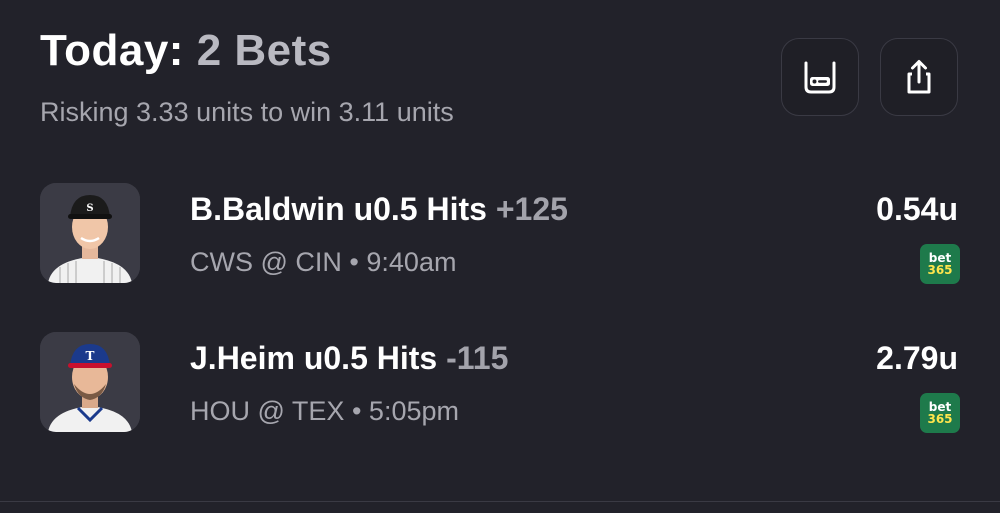  What do you see at coordinates (917, 358) in the screenshot?
I see `bet-units: 2.79u` at bounding box center [917, 358].